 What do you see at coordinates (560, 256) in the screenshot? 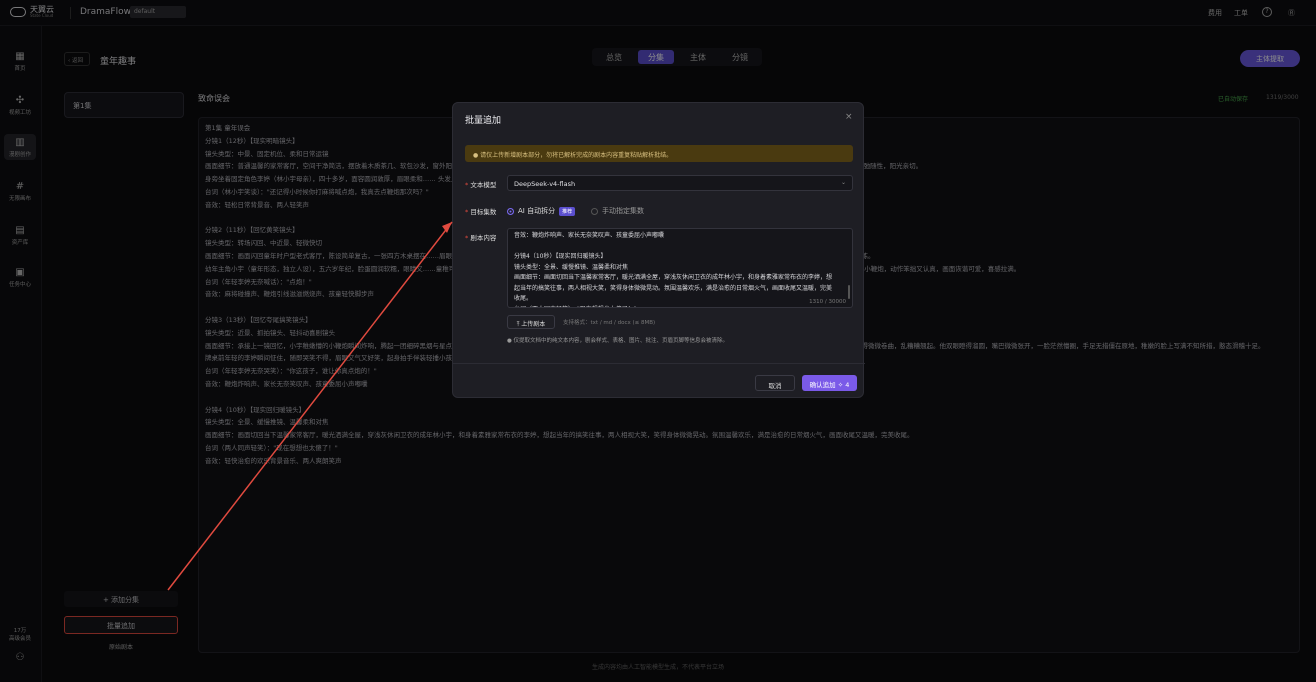
I see `content-line: 分镜4（10秒）【现实回归暖镜头】` at bounding box center [560, 256].